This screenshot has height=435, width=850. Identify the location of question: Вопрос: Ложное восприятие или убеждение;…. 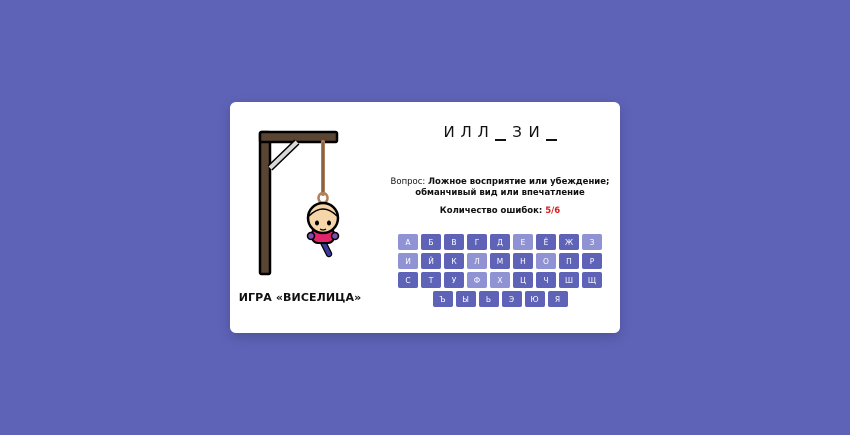
(500, 188).